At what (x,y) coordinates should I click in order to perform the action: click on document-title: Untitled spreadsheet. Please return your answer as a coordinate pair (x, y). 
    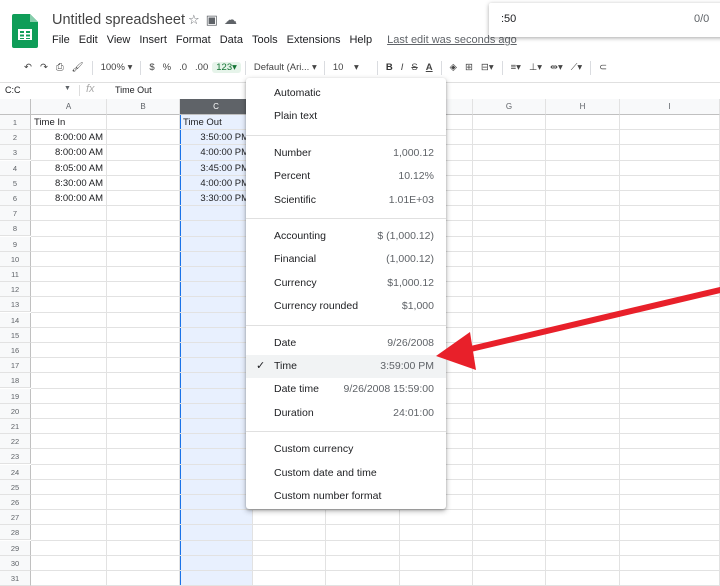
    Looking at the image, I should click on (118, 20).